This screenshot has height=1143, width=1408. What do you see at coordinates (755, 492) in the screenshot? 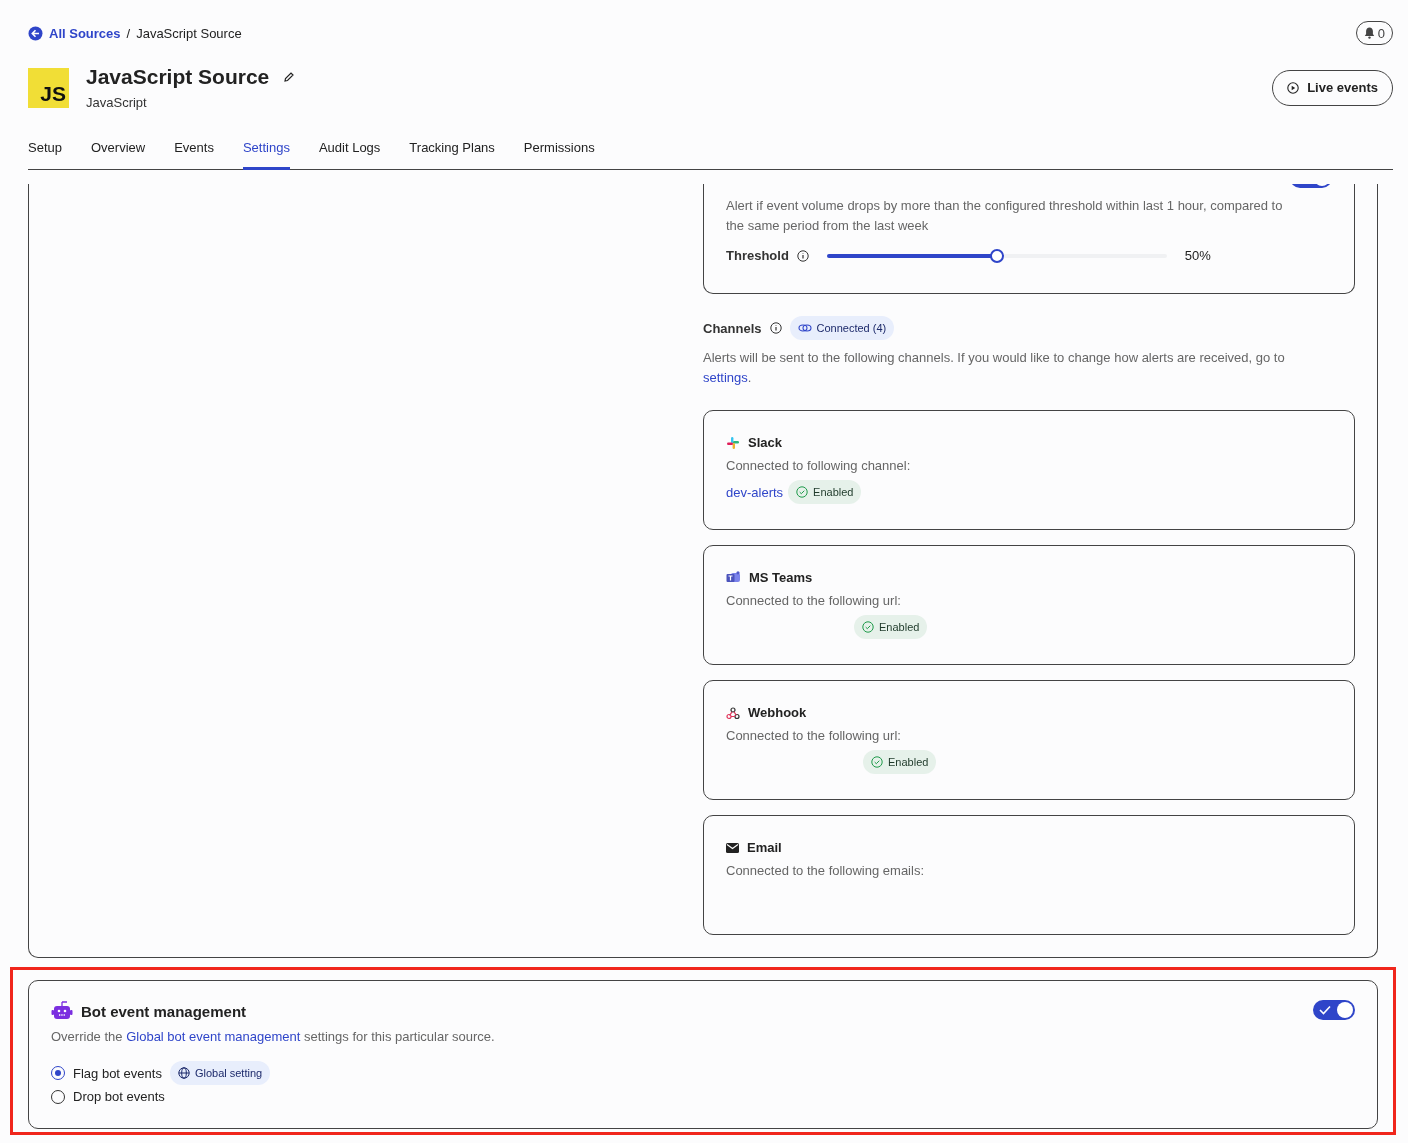
I see `channel-link: dev-alerts` at bounding box center [755, 492].